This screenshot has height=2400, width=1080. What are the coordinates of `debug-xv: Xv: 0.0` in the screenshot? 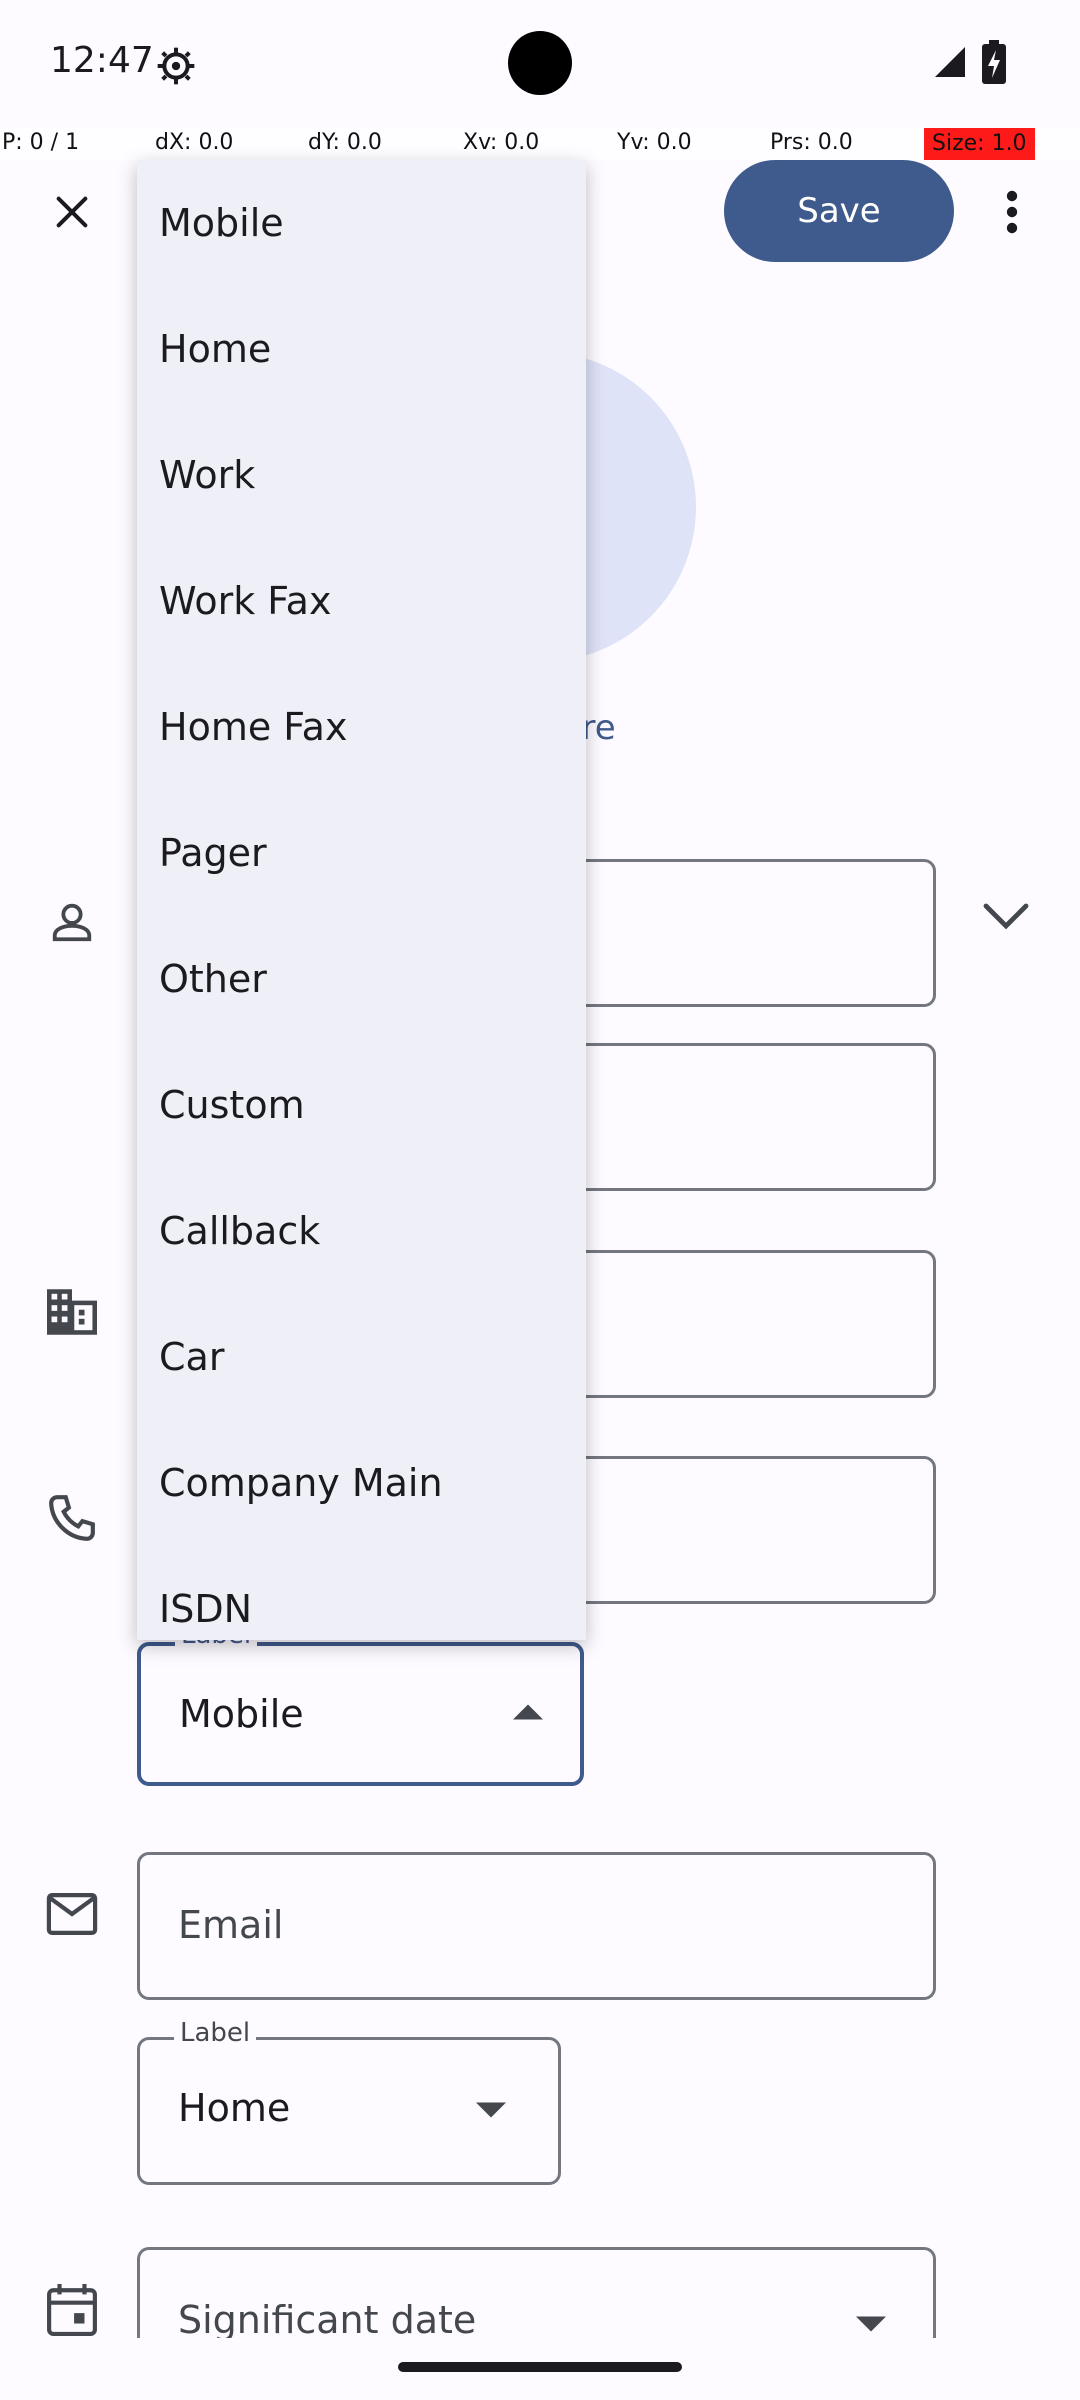 It's located at (501, 142).